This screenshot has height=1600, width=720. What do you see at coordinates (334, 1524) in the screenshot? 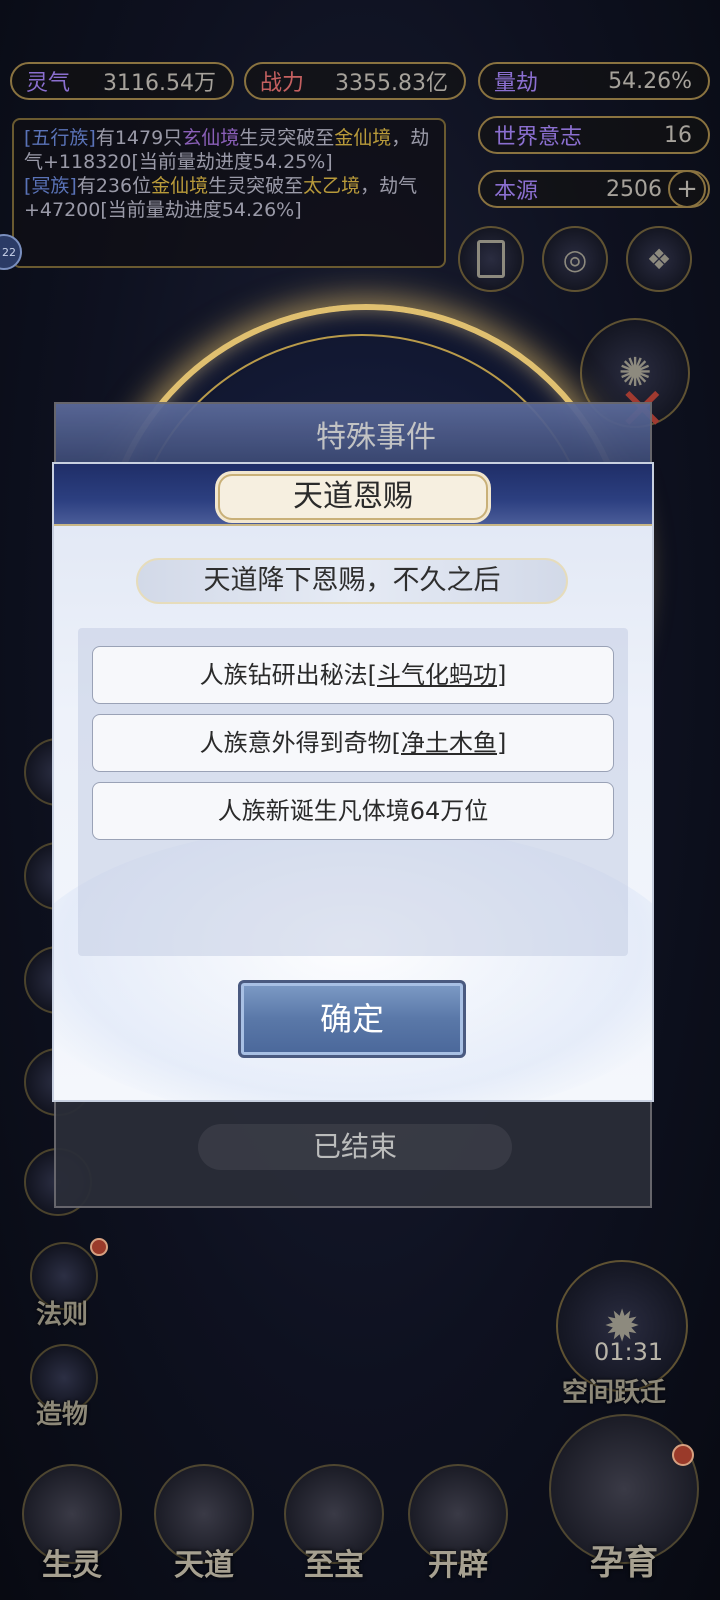
I see `nav-zhibao: 至宝` at bounding box center [334, 1524].